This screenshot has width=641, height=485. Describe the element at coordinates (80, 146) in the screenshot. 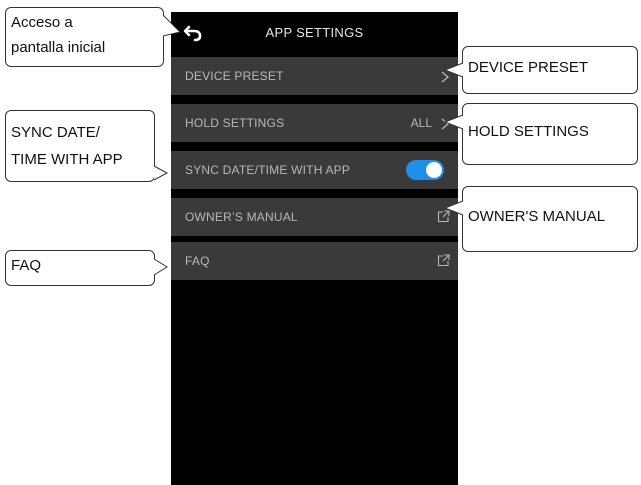

I see `callout-sync-date-time: SYNC DATE/ TIME WITH APP` at that location.